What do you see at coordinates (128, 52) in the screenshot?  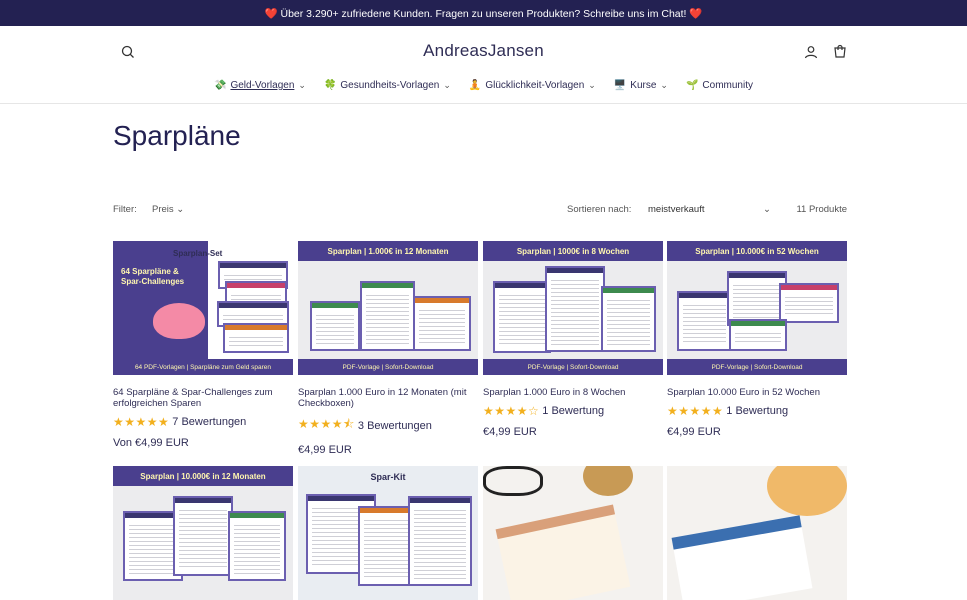 I see `search-icon` at bounding box center [128, 52].